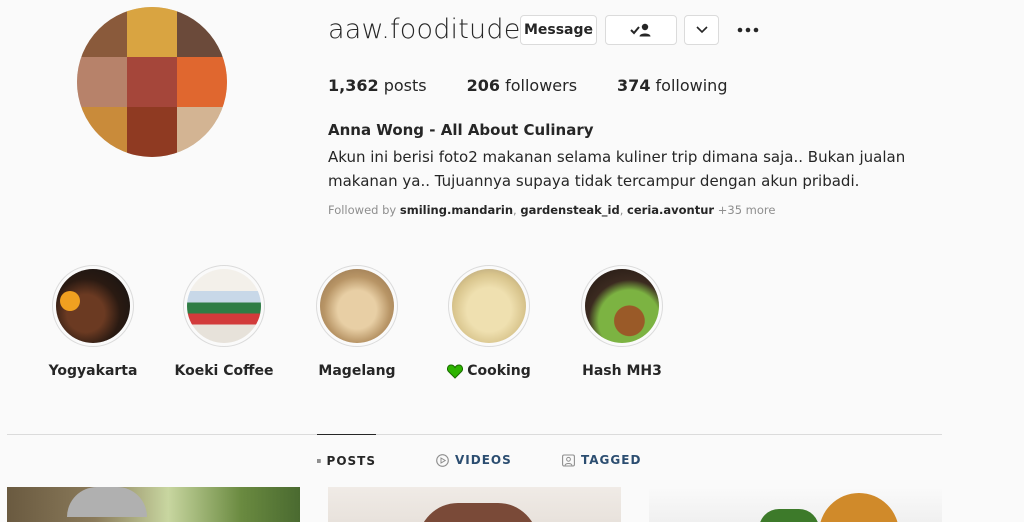 This screenshot has height=522, width=1024. What do you see at coordinates (455, 371) in the screenshot?
I see `green-heart-icon` at bounding box center [455, 371].